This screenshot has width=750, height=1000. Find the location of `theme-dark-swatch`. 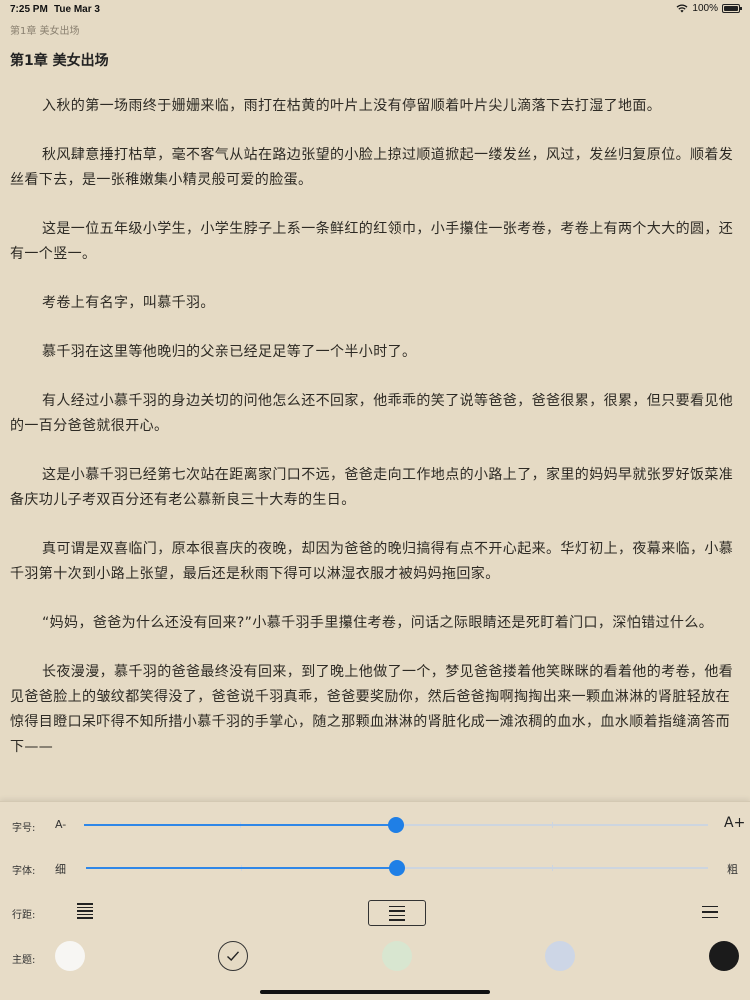

theme-dark-swatch is located at coordinates (724, 956).